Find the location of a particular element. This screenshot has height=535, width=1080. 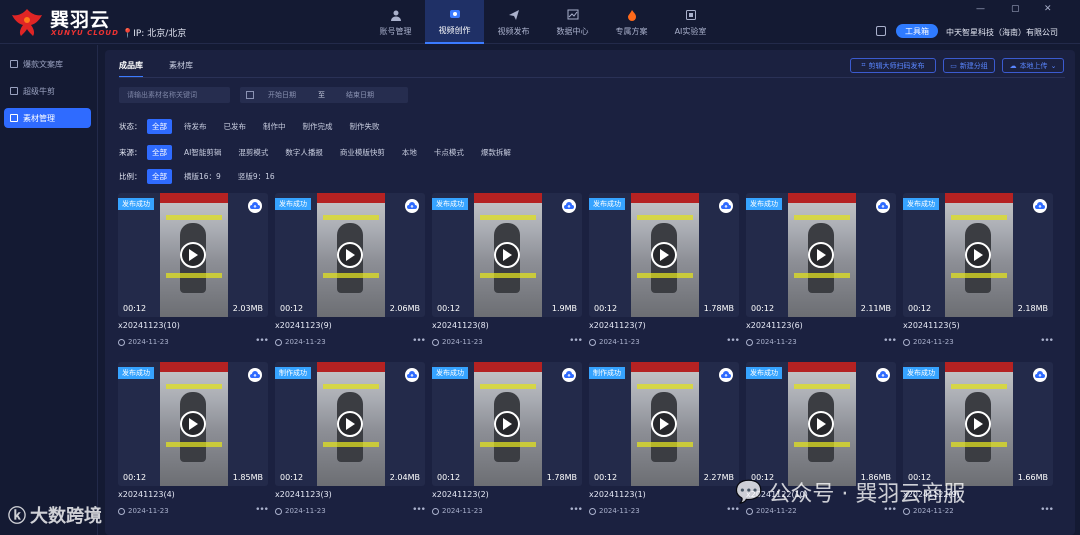

filter-option: 商业模版快剪 is located at coordinates (362, 152).